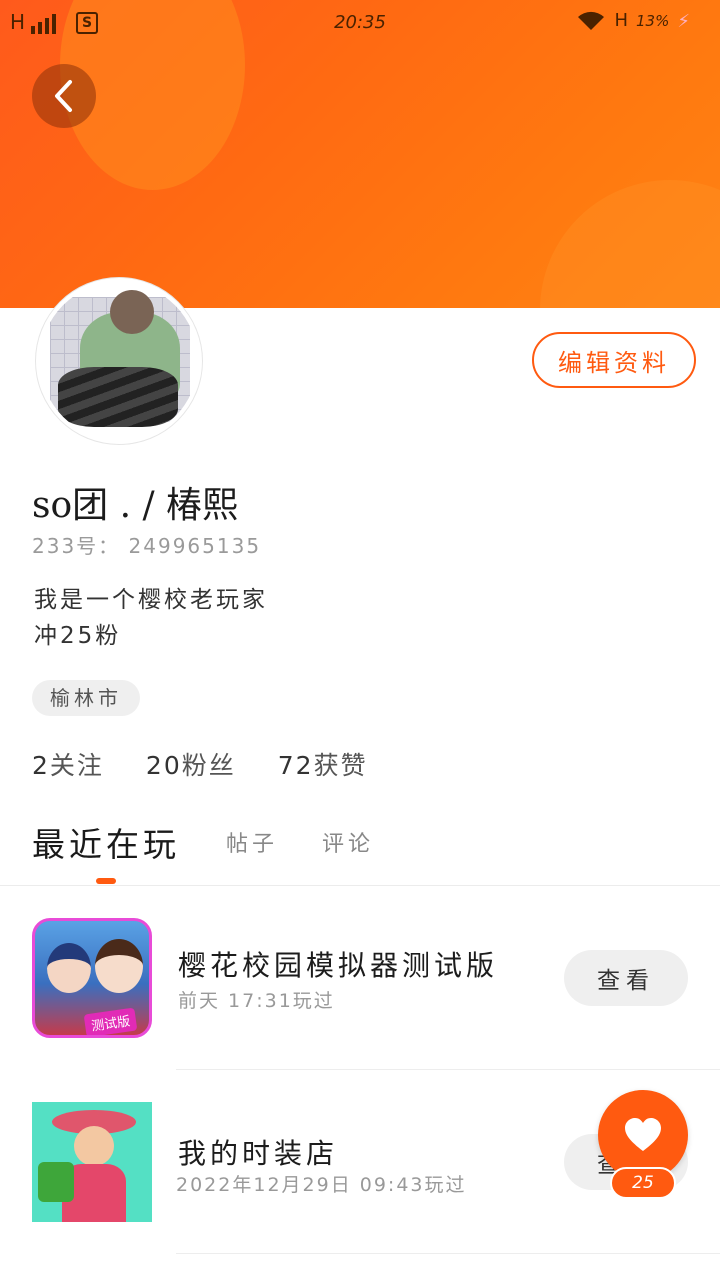  What do you see at coordinates (147, 546) in the screenshot?
I see `user-id: 233号： 249965135` at bounding box center [147, 546].